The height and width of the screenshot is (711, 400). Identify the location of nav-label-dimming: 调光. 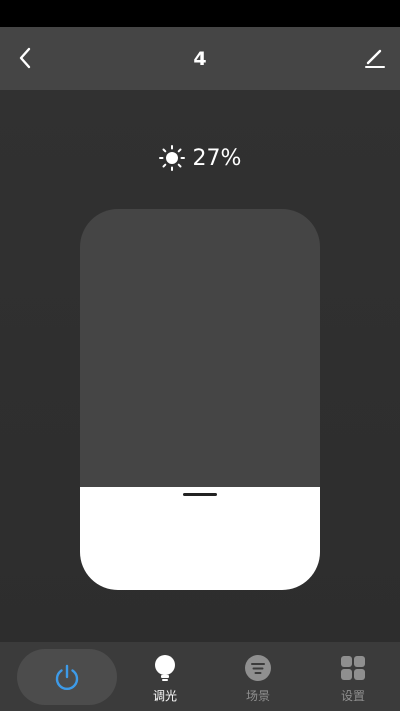
(164, 696).